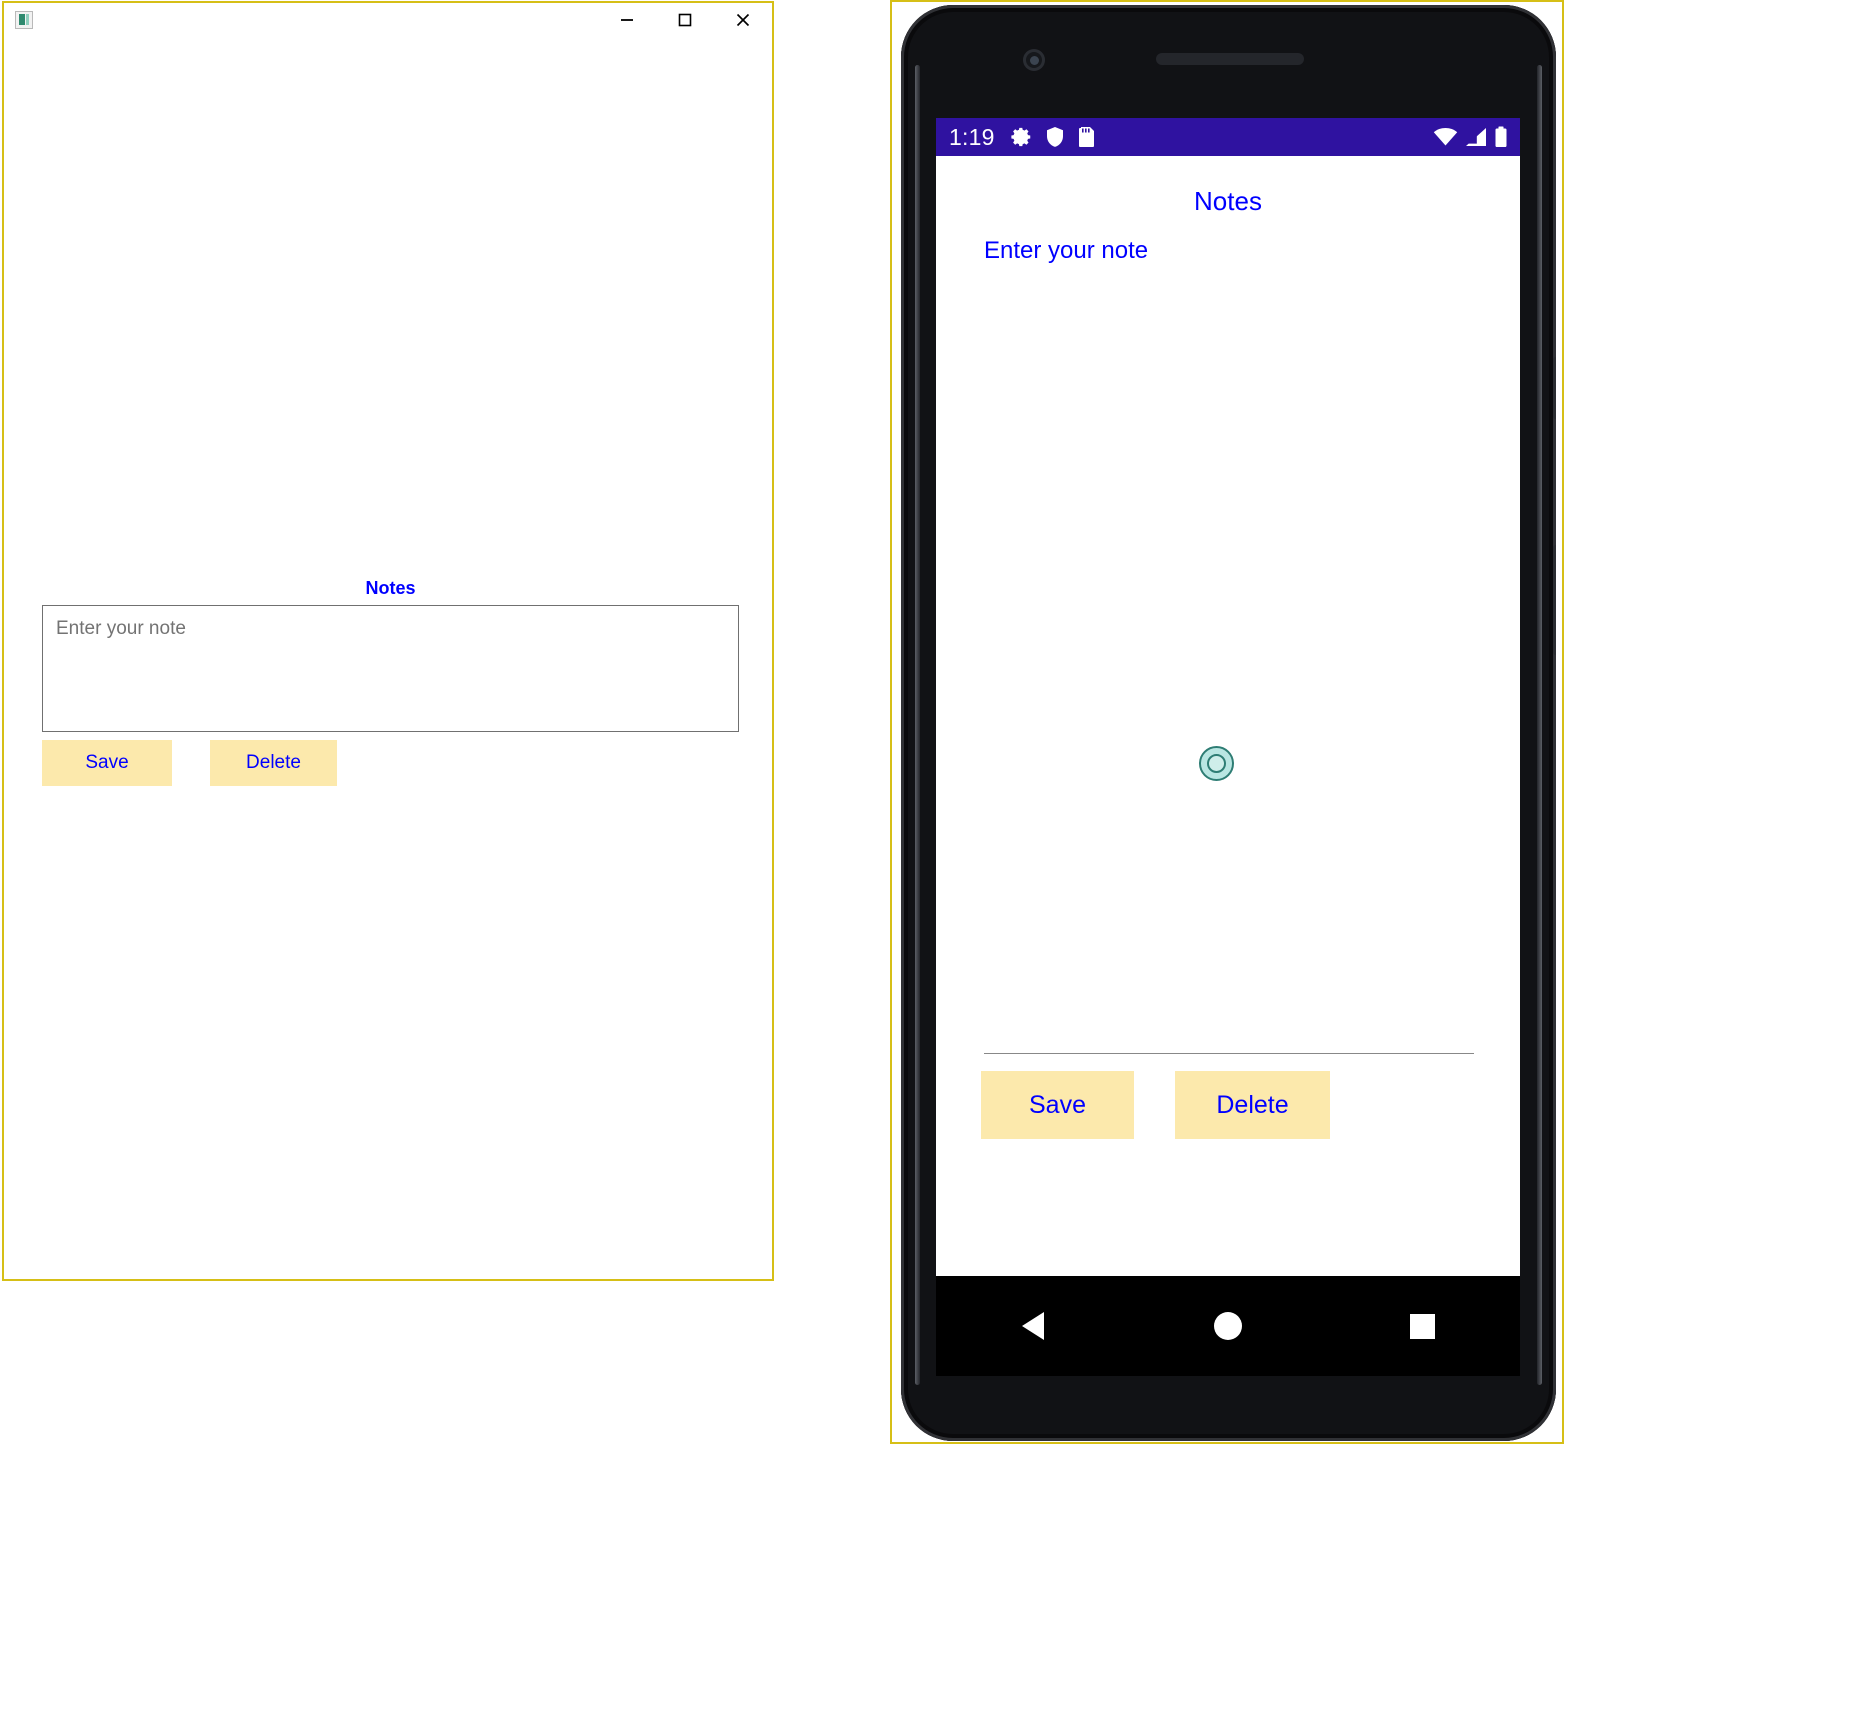  Describe the element at coordinates (1033, 1326) in the screenshot. I see `back-icon` at that location.